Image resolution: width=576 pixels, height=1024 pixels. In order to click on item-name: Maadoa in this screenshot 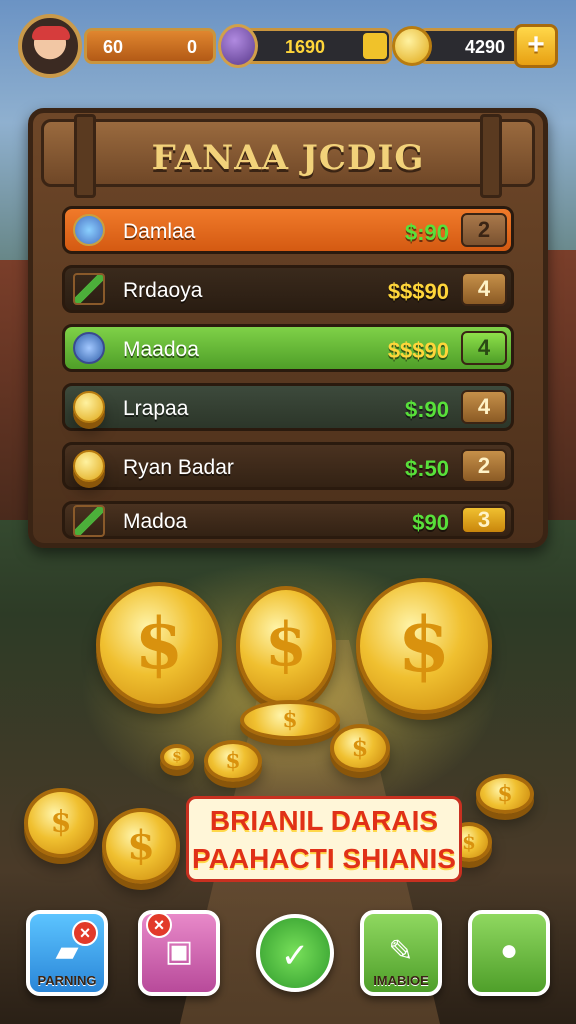, I will do `click(161, 349)`.